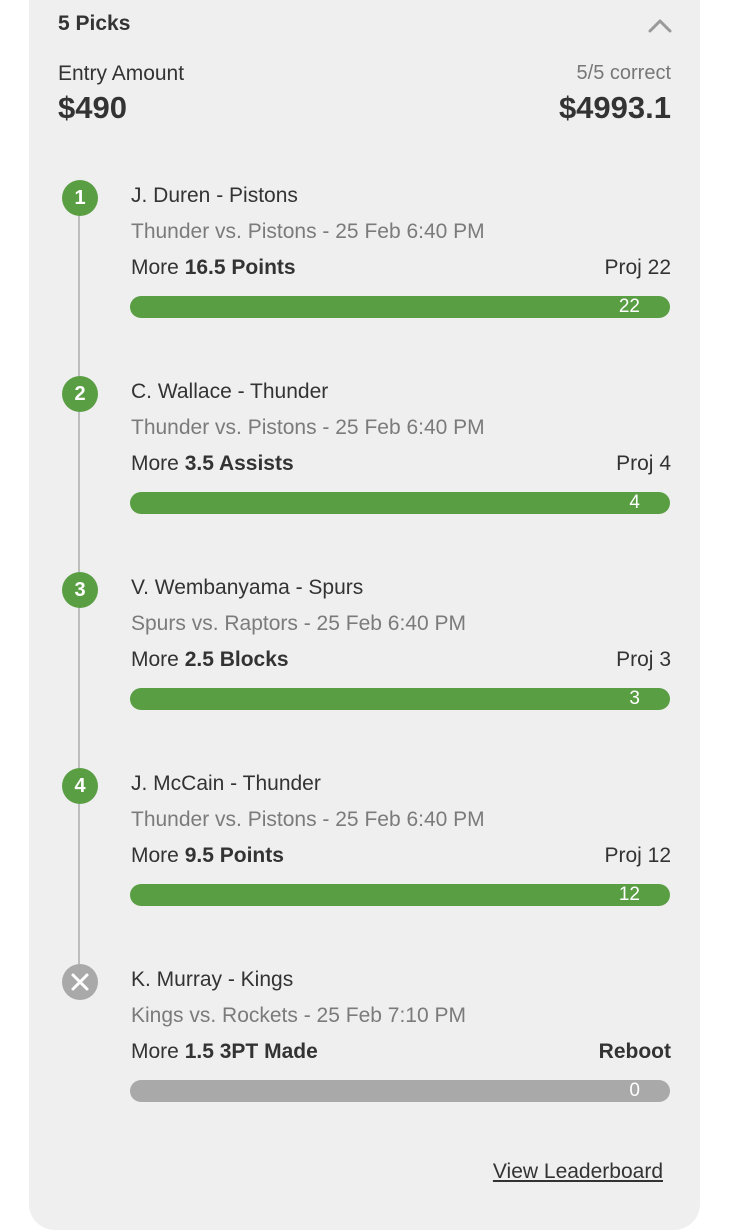 The image size is (729, 1230). What do you see at coordinates (239, 463) in the screenshot?
I see `pick-stat-line: 3.5 Assists` at bounding box center [239, 463].